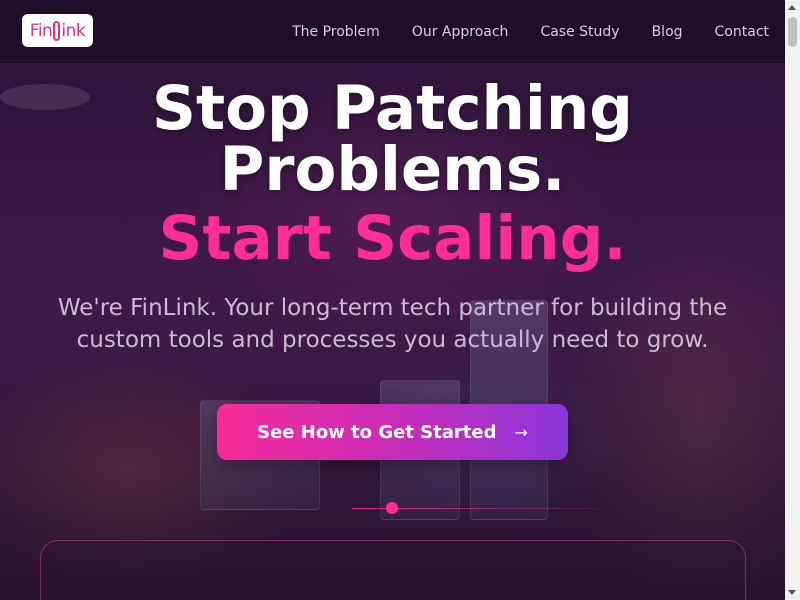  What do you see at coordinates (792, 7) in the screenshot?
I see `scroll-up-icon` at bounding box center [792, 7].